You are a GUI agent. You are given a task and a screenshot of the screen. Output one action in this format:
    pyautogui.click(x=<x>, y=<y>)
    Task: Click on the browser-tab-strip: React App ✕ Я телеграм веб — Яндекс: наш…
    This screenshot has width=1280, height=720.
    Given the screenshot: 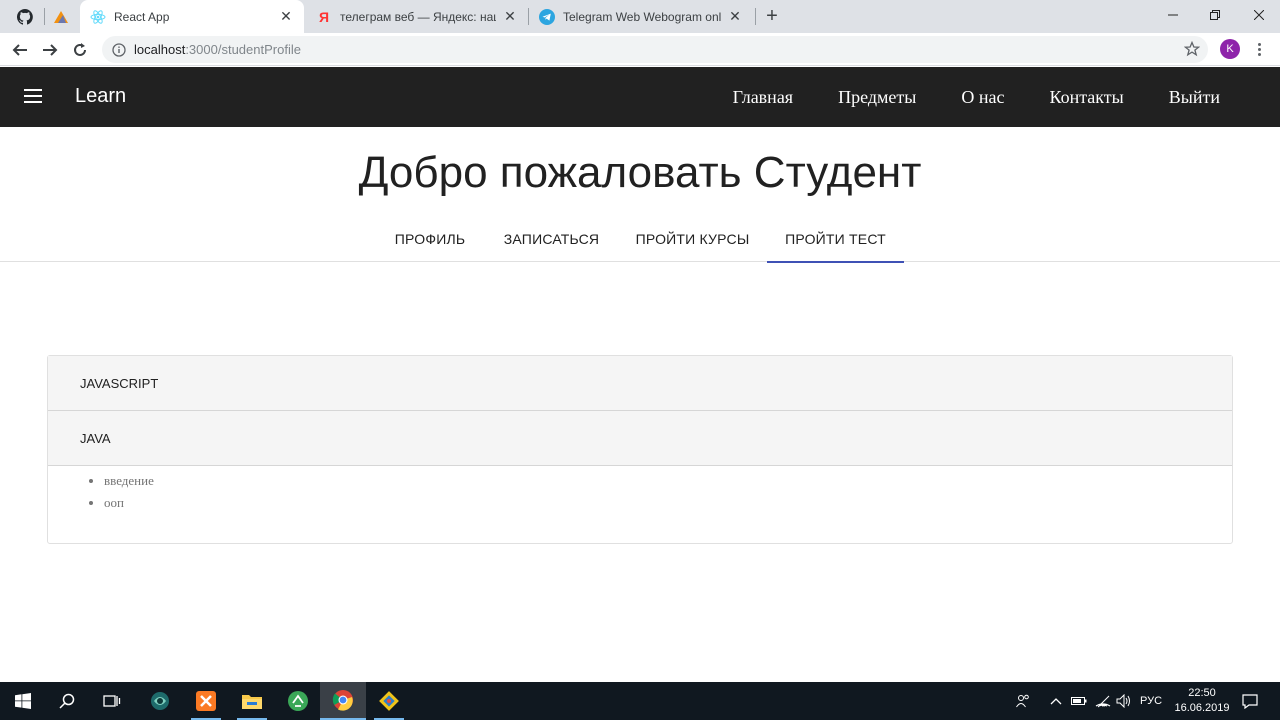 What is the action you would take?
    pyautogui.click(x=640, y=16)
    